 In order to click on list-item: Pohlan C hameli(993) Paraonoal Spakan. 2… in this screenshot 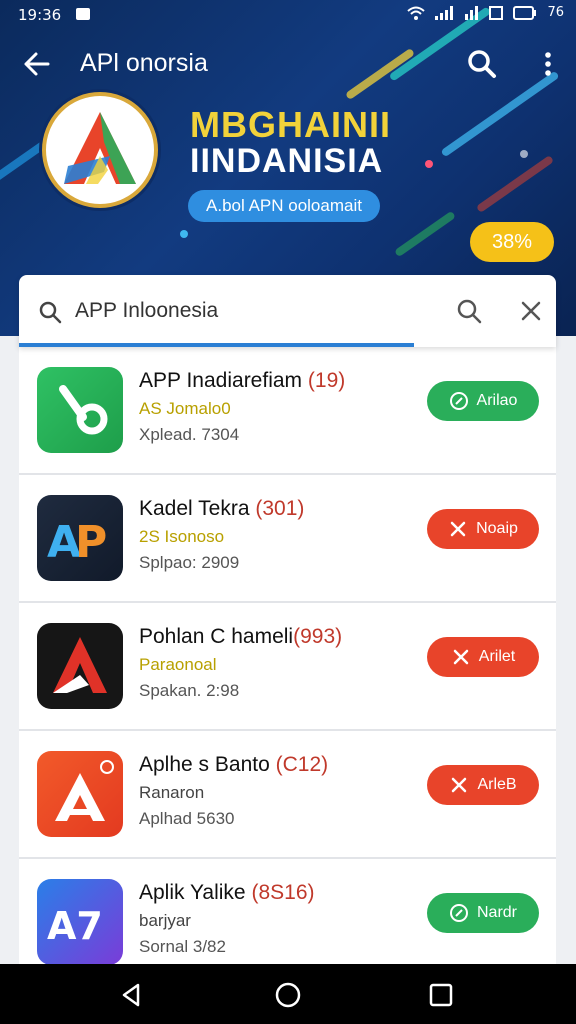, I will do `click(287, 667)`.